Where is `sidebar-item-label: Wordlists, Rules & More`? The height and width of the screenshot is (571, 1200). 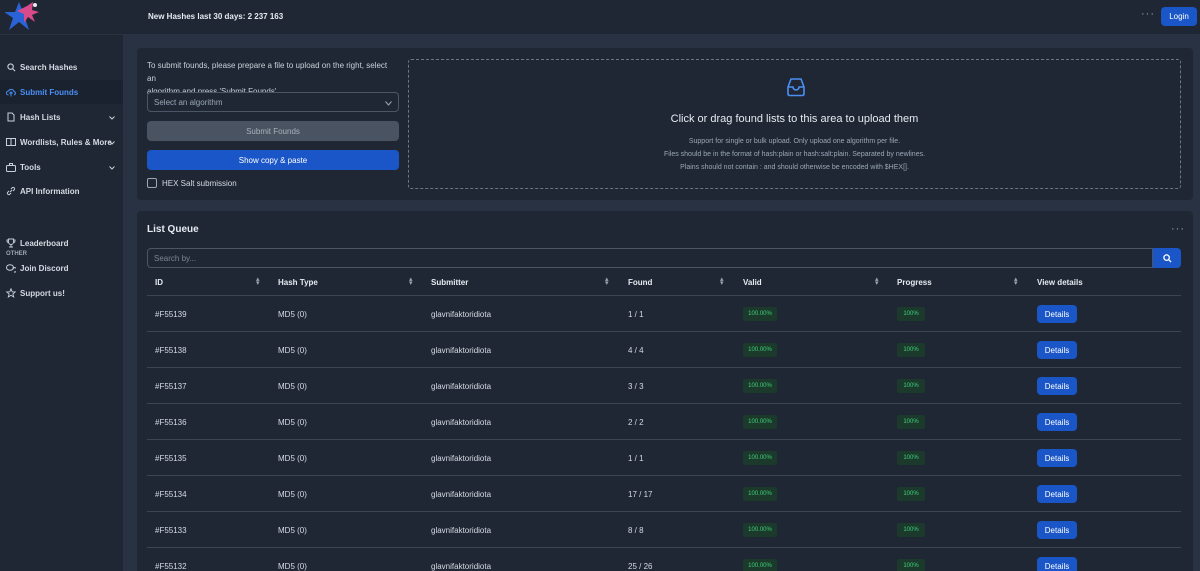
sidebar-item-label: Wordlists, Rules & More is located at coordinates (66, 142).